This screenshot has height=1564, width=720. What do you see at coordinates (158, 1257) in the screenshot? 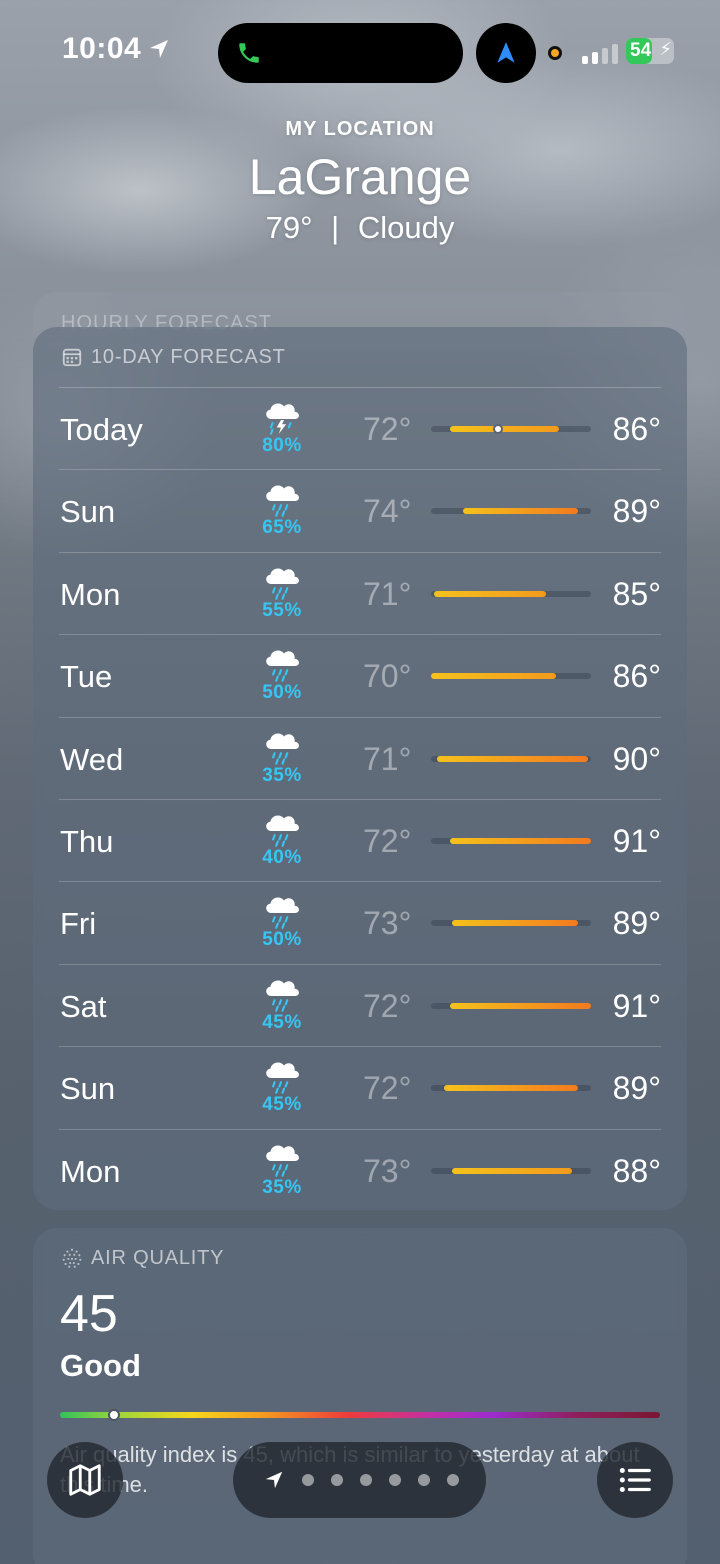
I see `air-quality-title: AIR QUALITY` at bounding box center [158, 1257].